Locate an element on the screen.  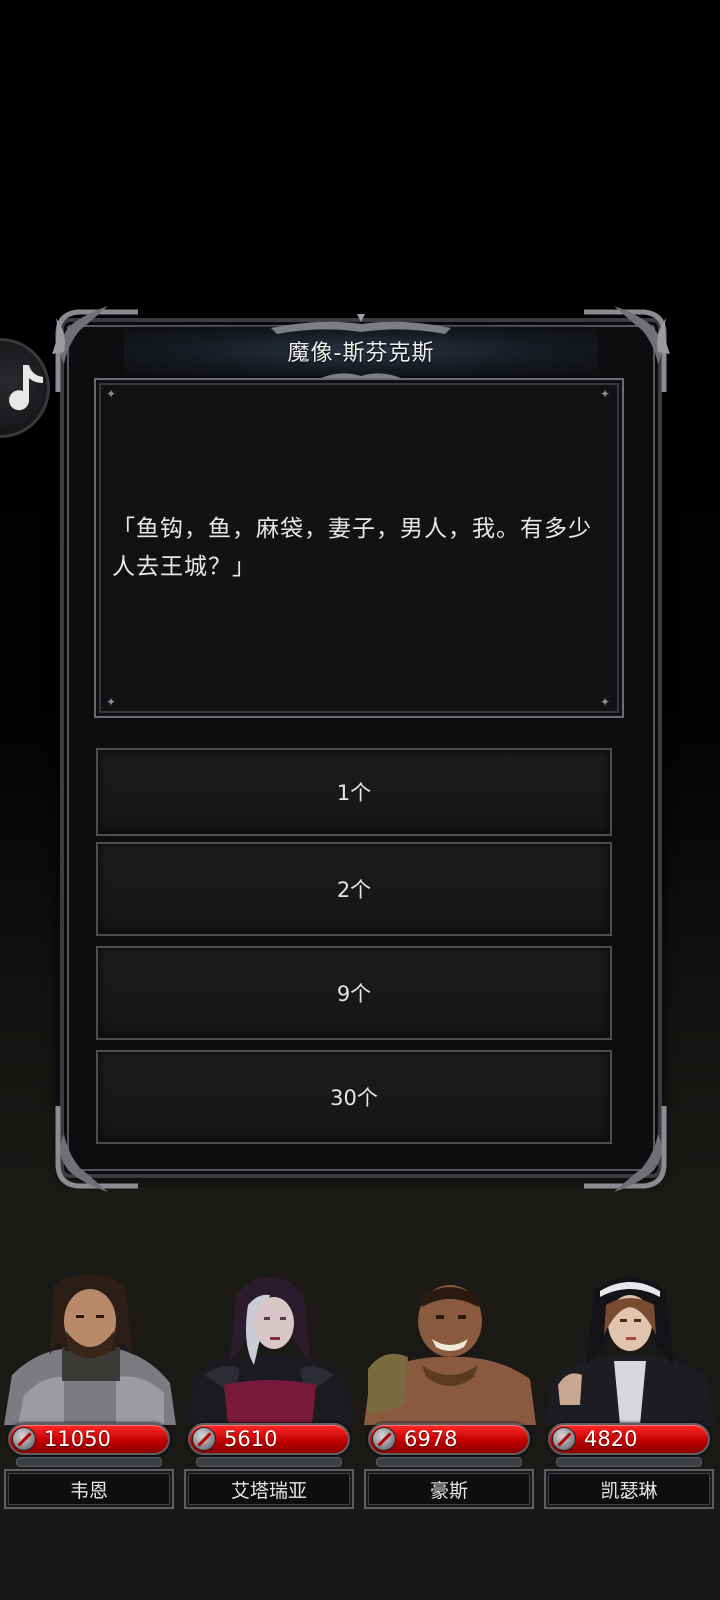
answer-option-1: 1个 is located at coordinates (354, 792).